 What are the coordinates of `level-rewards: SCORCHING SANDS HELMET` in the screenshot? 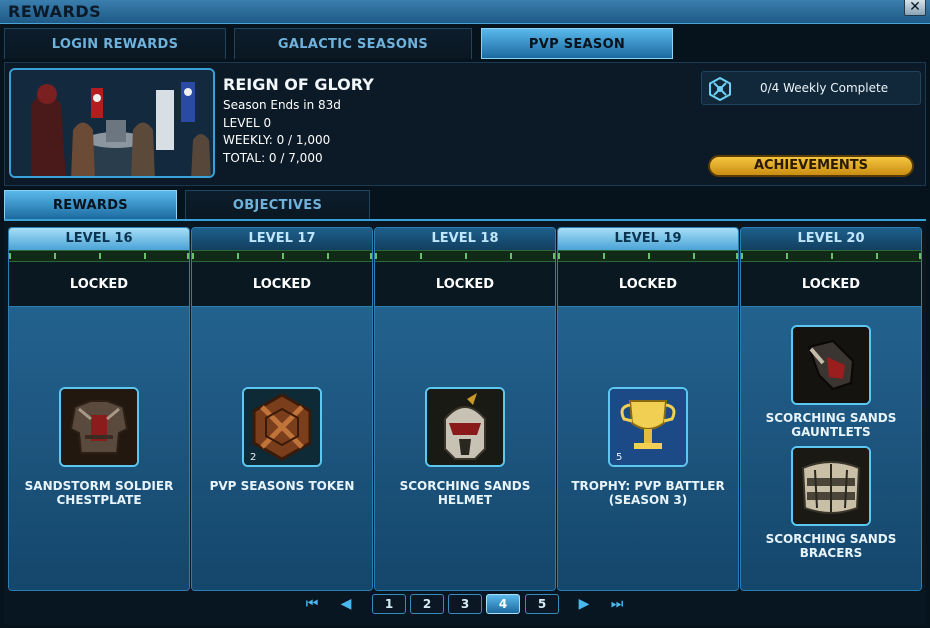 It's located at (465, 448).